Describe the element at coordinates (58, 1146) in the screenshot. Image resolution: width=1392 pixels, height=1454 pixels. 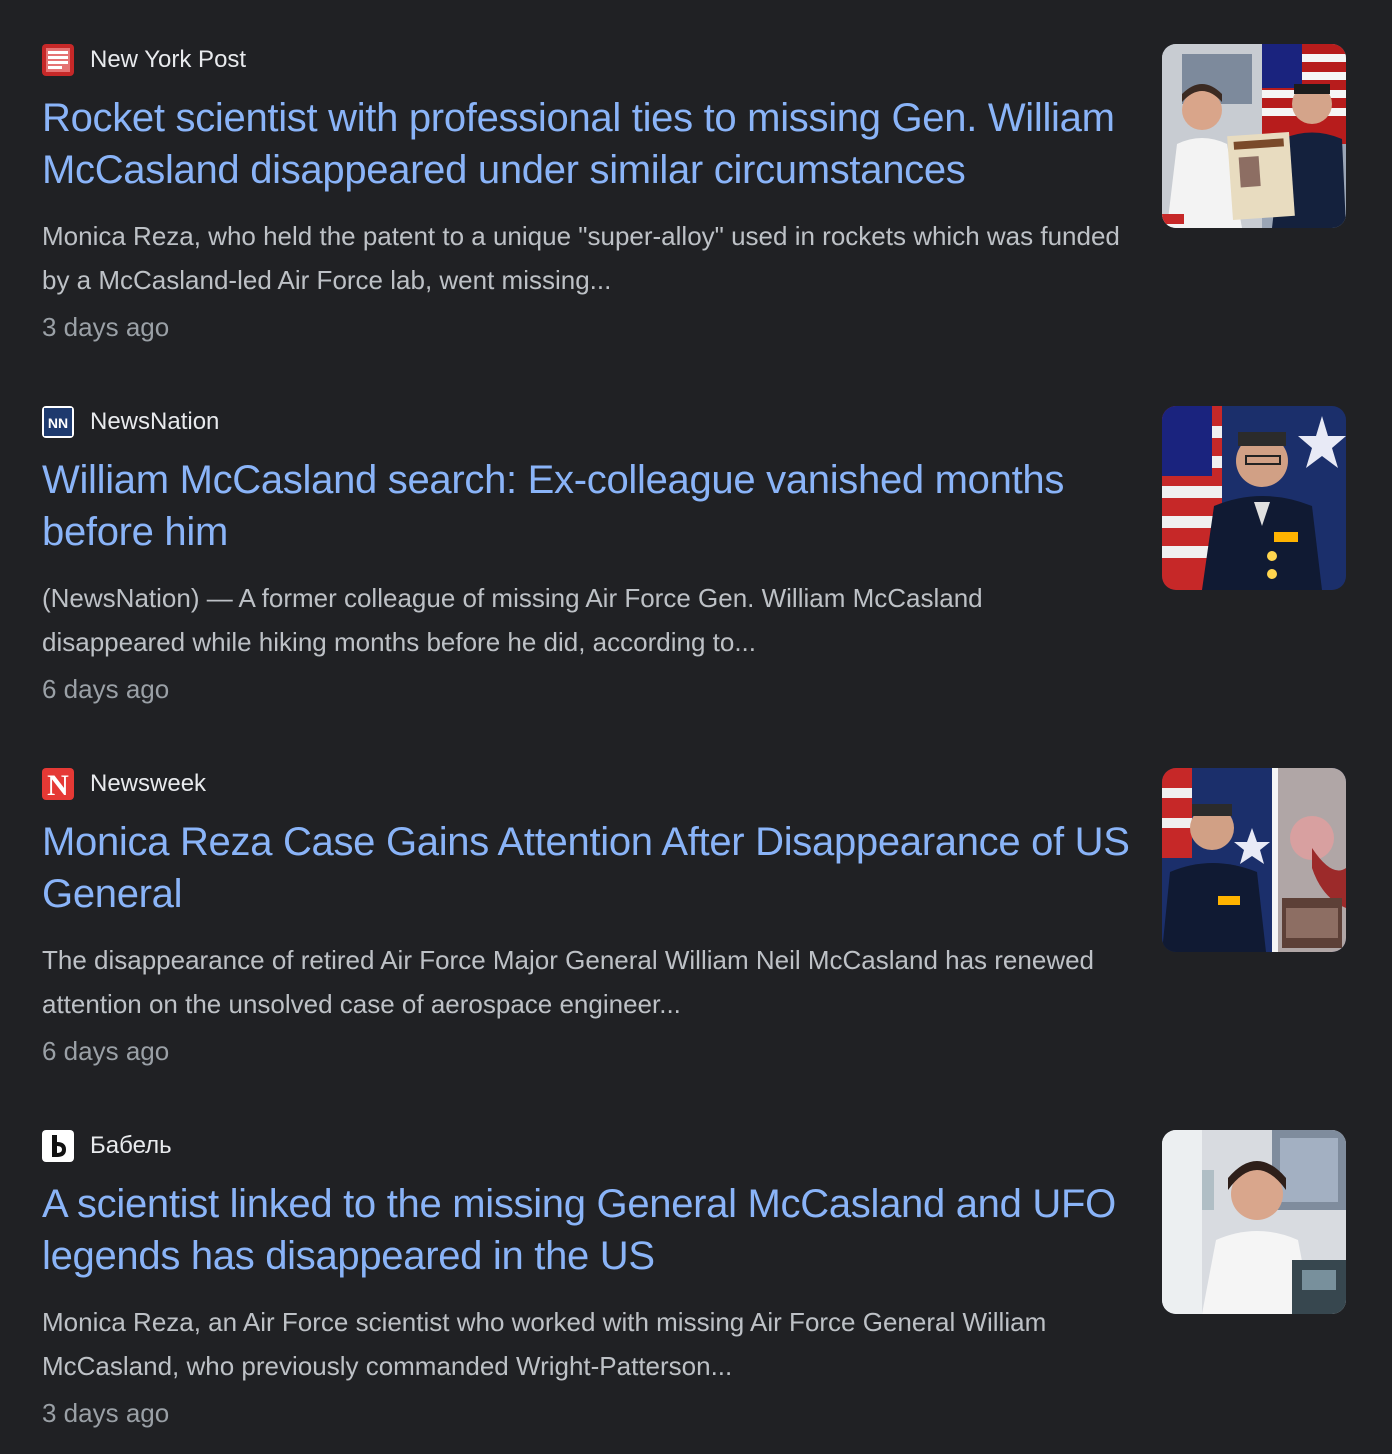
I see `babel-logo-icon` at that location.